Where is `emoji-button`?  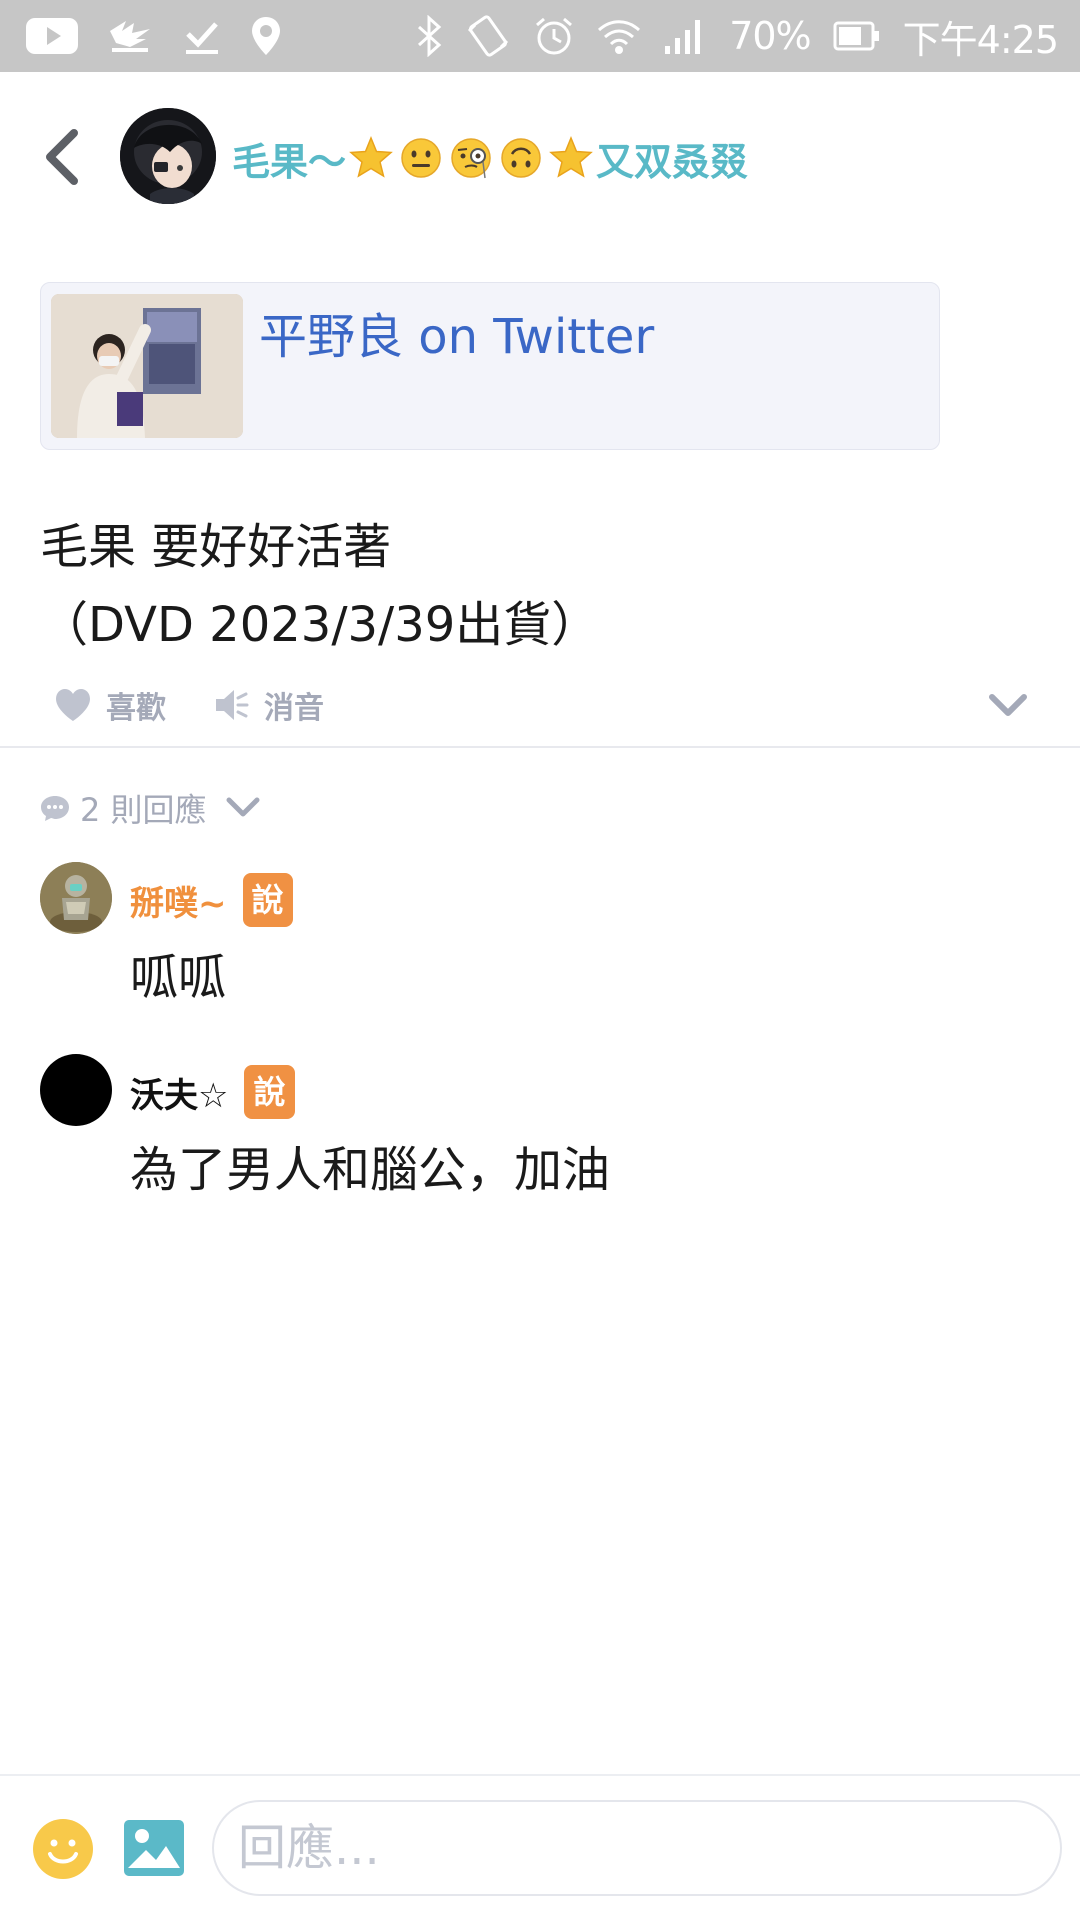 emoji-button is located at coordinates (63, 1849).